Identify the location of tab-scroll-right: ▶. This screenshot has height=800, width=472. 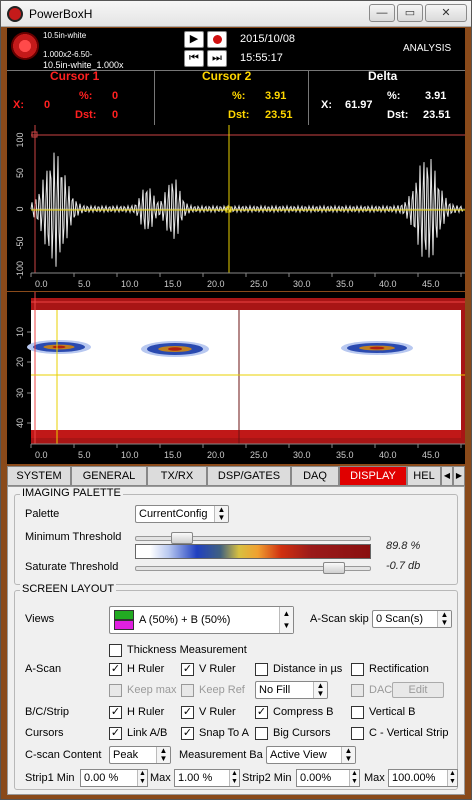
(459, 476).